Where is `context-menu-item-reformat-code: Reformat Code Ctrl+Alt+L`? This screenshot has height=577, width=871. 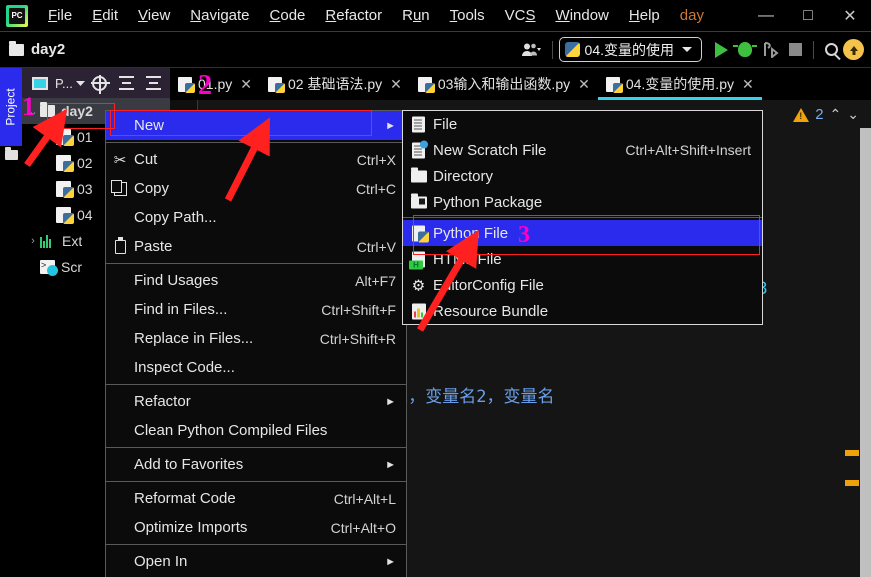 context-menu-item-reformat-code: Reformat Code Ctrl+Alt+L is located at coordinates (256, 498).